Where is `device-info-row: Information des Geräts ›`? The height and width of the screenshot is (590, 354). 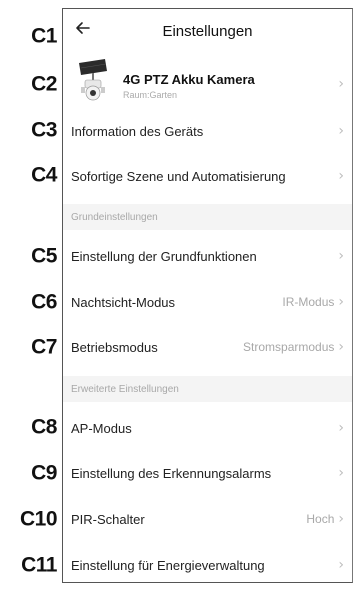
device-info-row: Information des Geräts › is located at coordinates (207, 131).